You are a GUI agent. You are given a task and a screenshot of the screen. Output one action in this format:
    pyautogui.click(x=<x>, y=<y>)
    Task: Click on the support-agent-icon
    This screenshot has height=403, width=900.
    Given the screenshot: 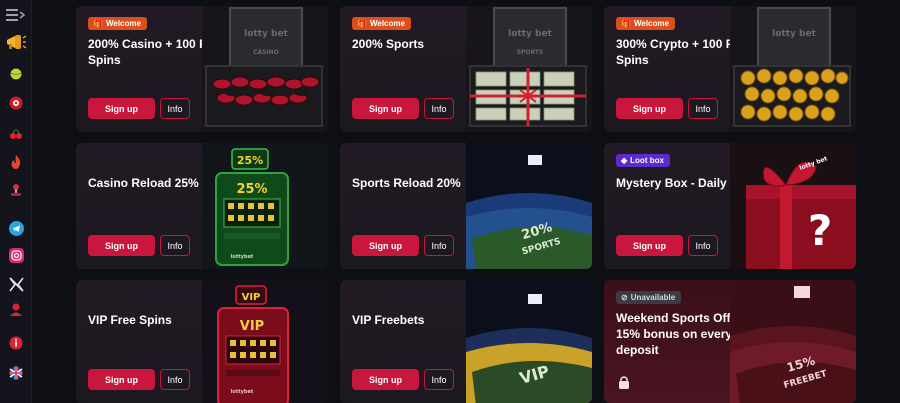 What is the action you would take?
    pyautogui.click(x=16, y=309)
    